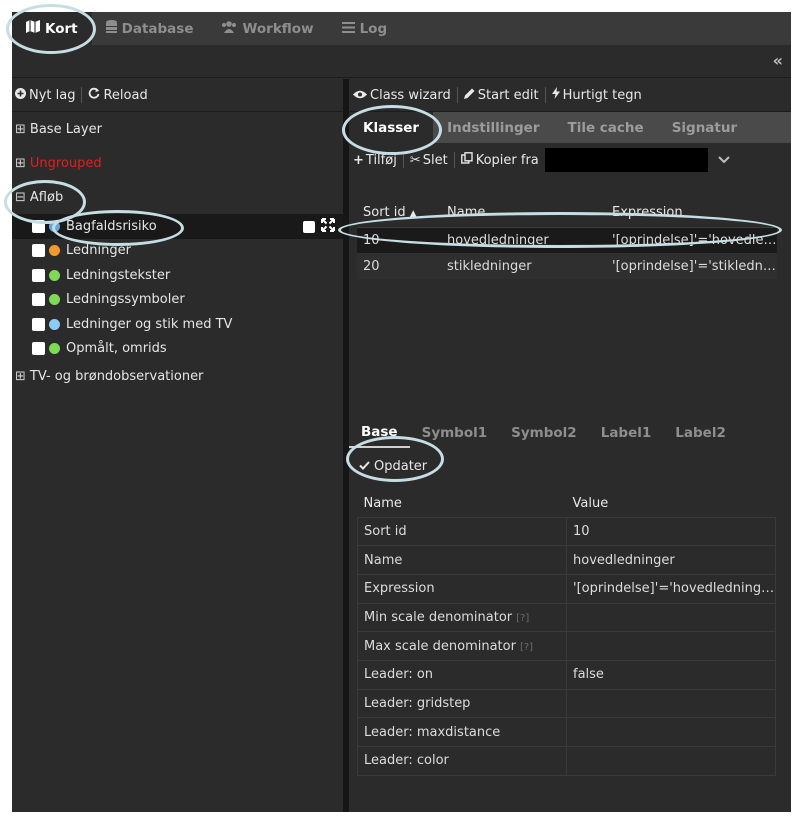  I want to click on tab-log: Log, so click(365, 28).